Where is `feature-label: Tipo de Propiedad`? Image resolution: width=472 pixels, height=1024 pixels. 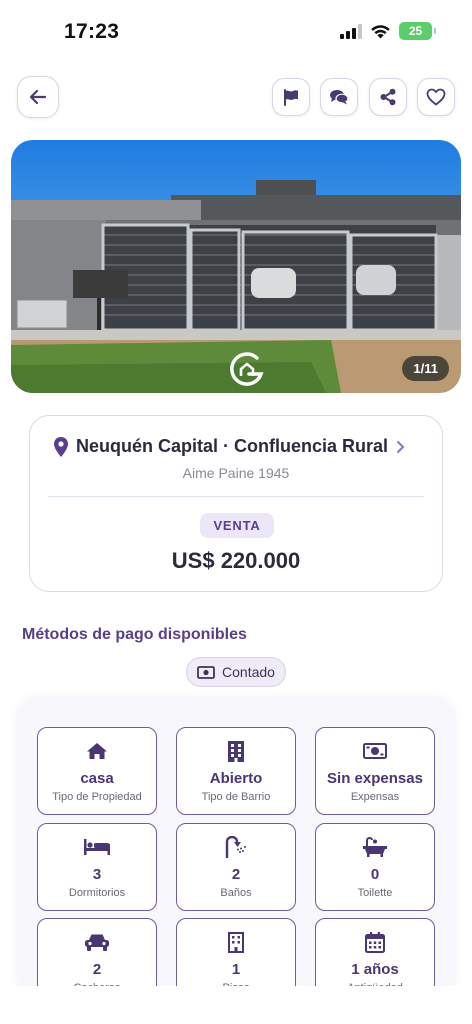
feature-label: Tipo de Propiedad is located at coordinates (97, 797).